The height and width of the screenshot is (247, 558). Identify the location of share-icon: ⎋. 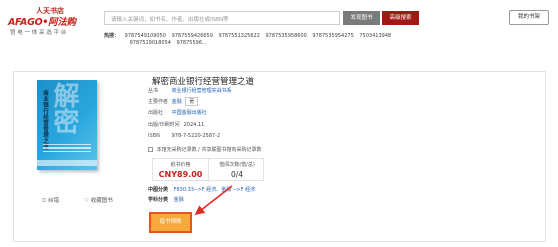
(44, 201).